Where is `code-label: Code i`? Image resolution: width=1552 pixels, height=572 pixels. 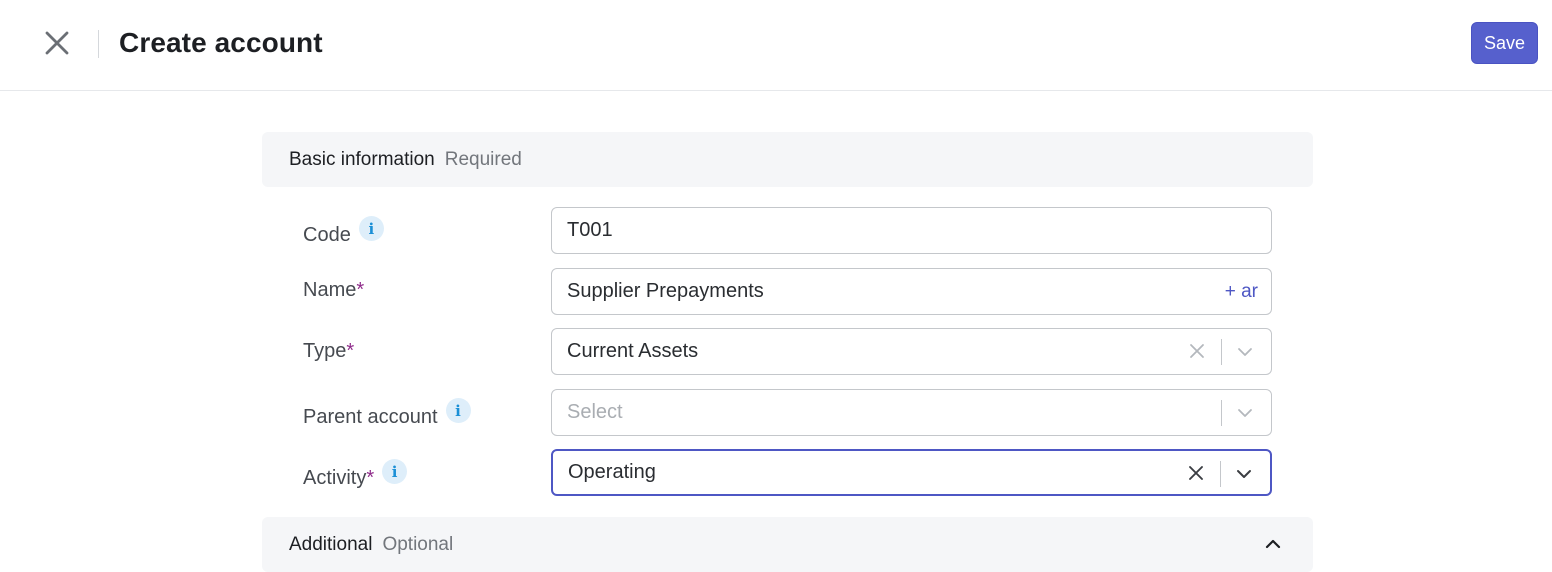
code-label: Code i is located at coordinates (343, 232).